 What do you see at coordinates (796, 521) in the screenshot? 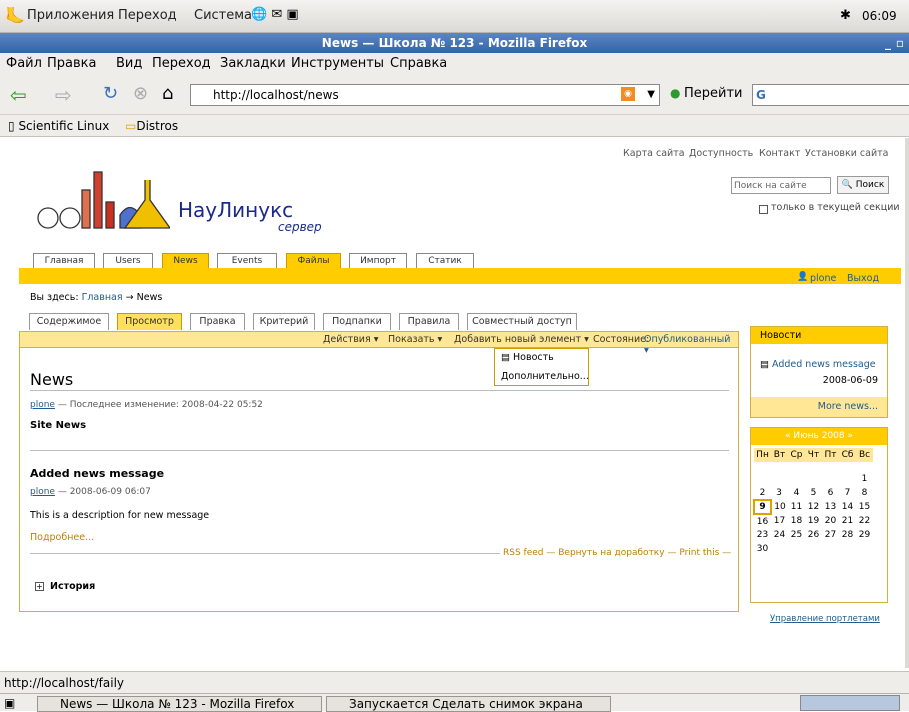
I see `calendar-day: 18` at bounding box center [796, 521].